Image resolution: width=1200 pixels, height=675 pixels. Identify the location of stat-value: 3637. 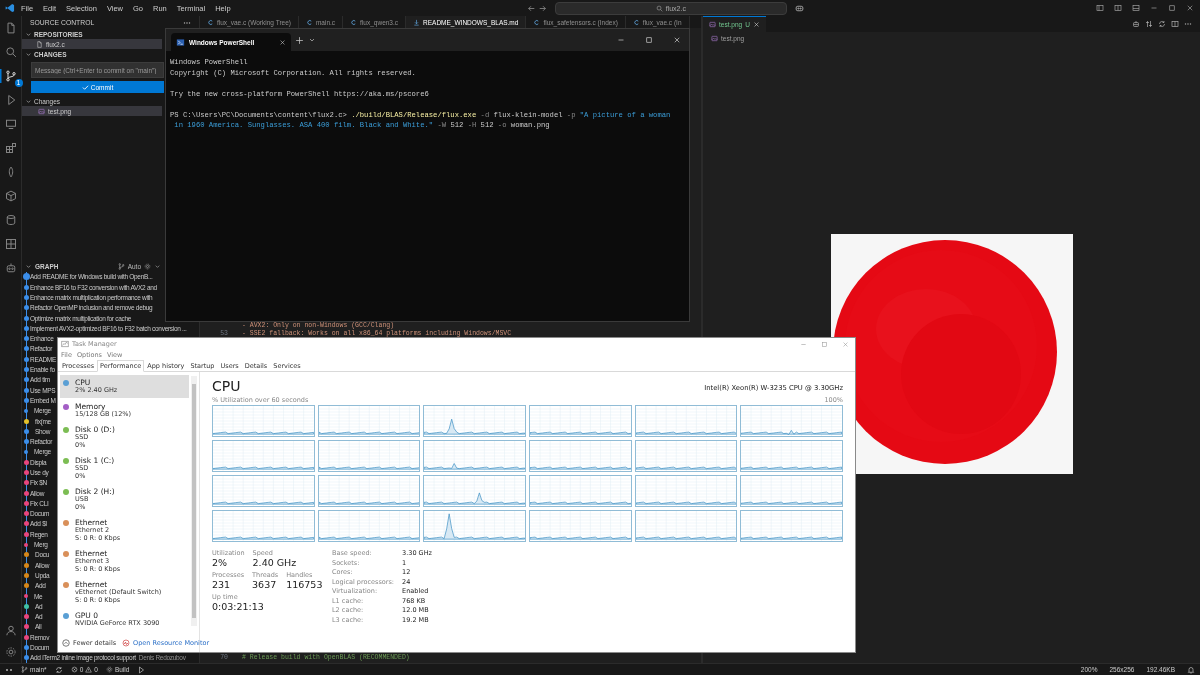
(265, 585).